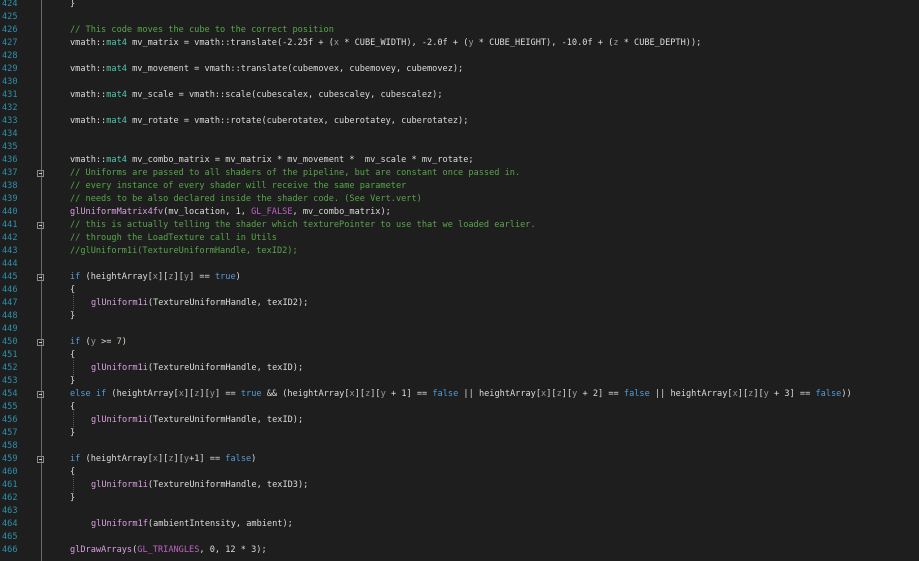 This screenshot has height=561, width=919. I want to click on code-text: if (y >= 7), so click(98, 342).